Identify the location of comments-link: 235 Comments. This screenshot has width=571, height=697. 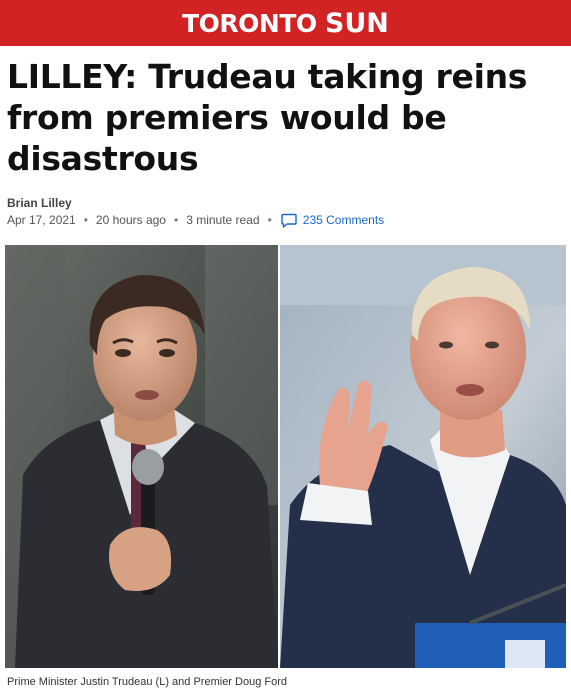
(332, 220).